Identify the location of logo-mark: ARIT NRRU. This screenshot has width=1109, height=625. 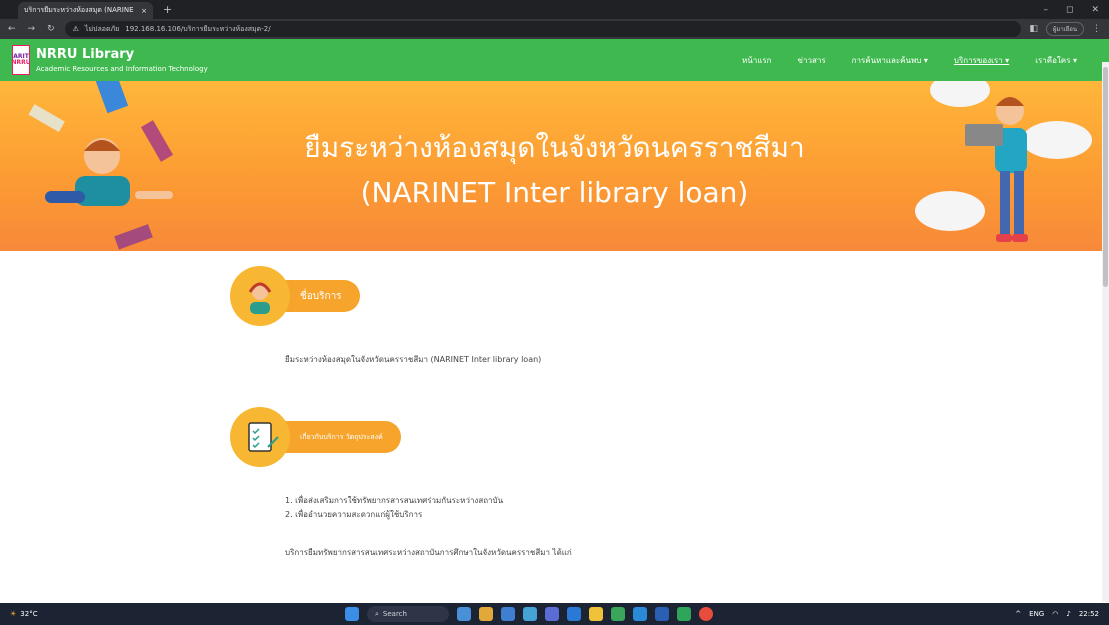
(21, 60).